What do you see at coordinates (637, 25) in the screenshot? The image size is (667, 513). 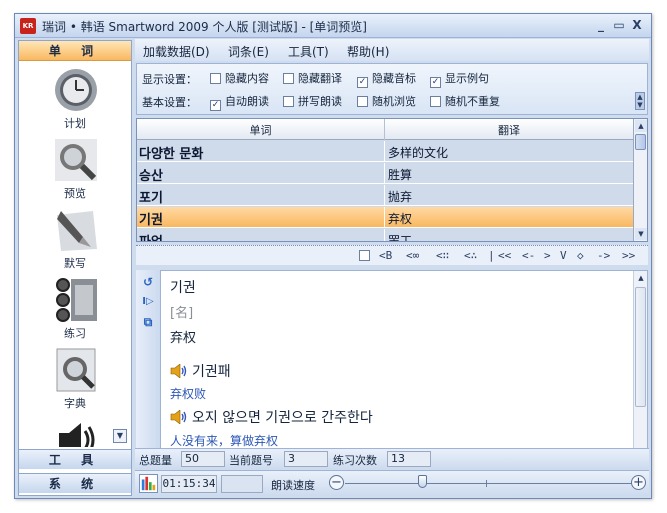 I see `close-button: X` at bounding box center [637, 25].